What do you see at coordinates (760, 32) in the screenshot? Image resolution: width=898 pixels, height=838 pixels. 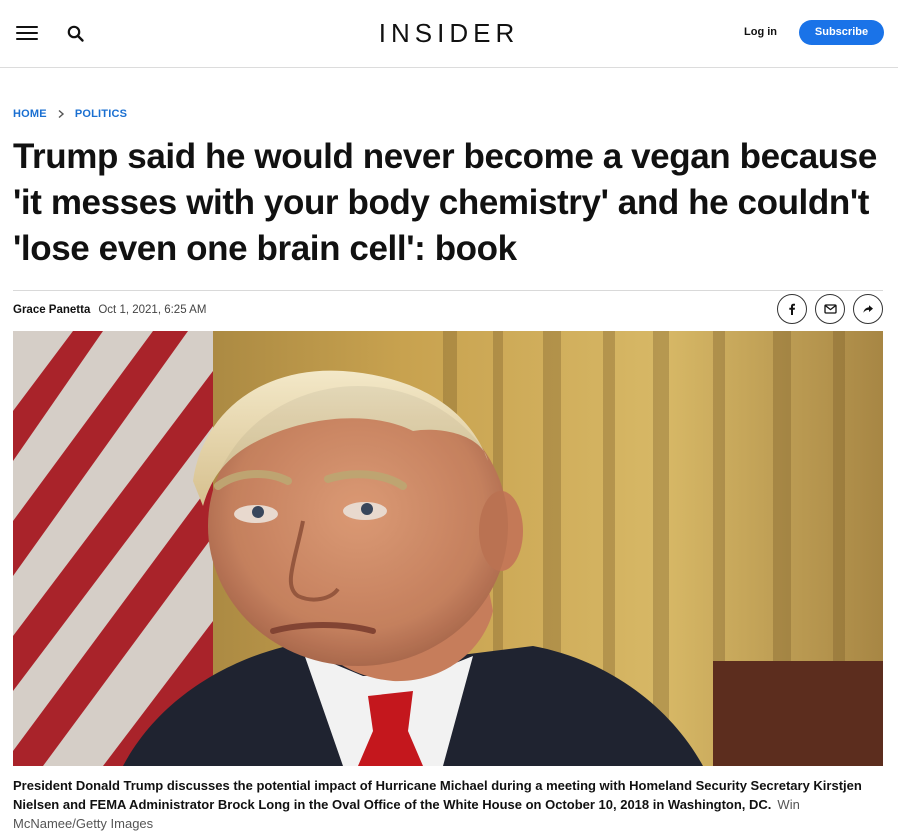 I see `login-link: Log in` at bounding box center [760, 32].